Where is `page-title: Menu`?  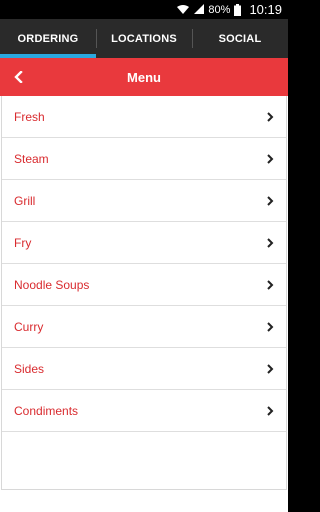
page-title: Menu is located at coordinates (144, 77).